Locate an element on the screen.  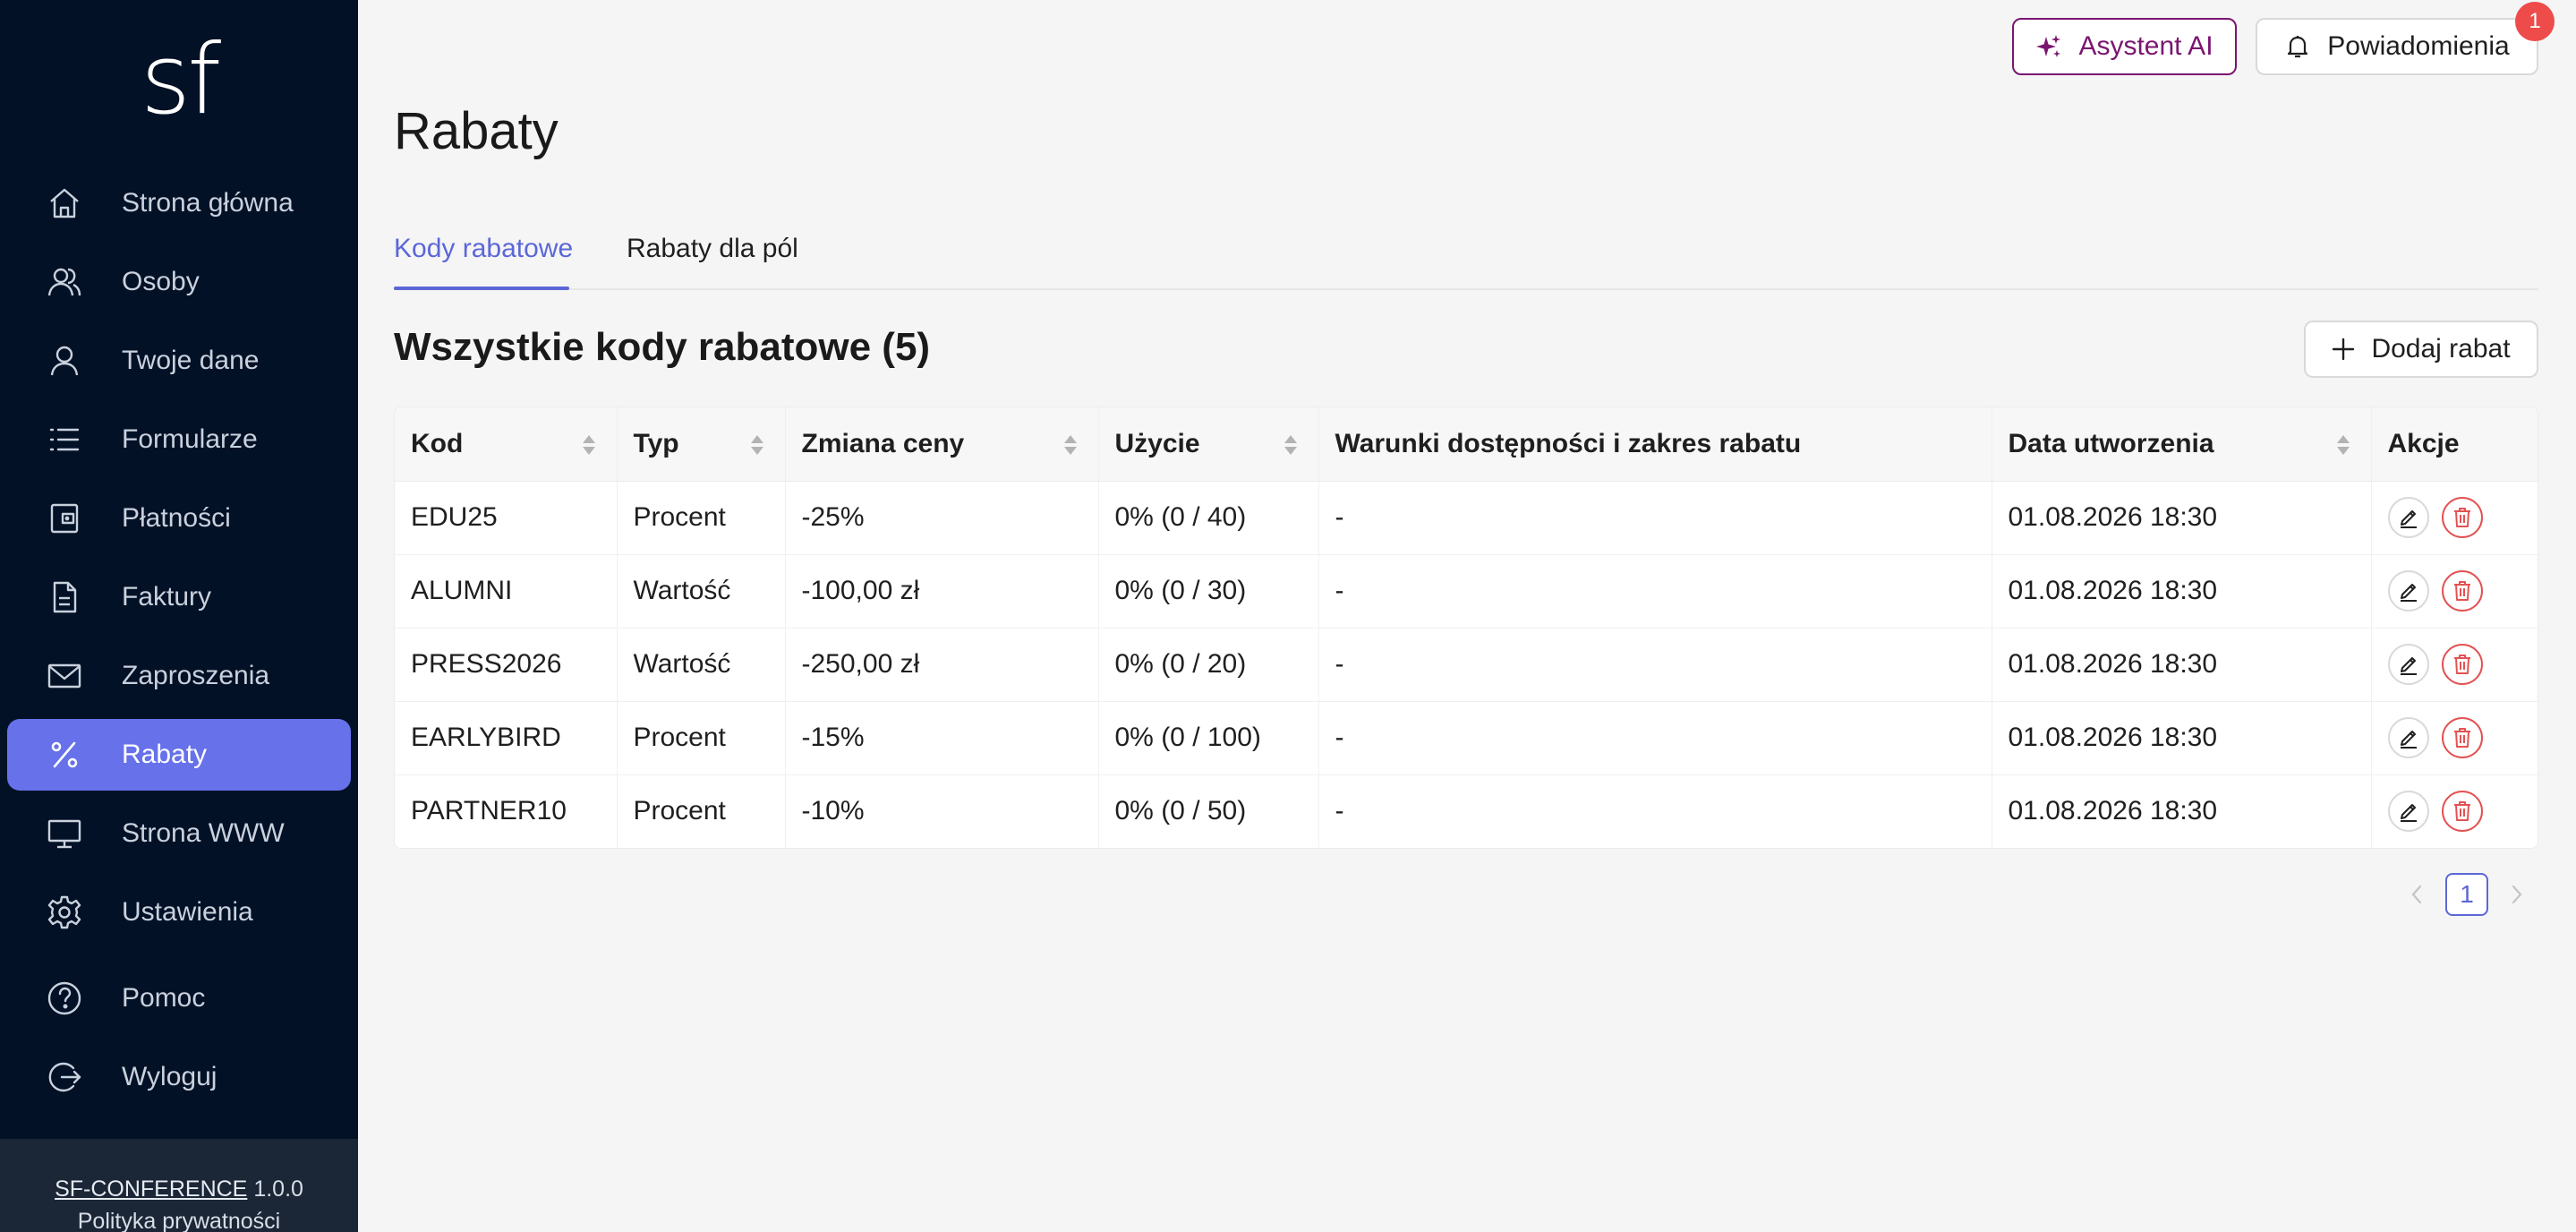
cell-usage: 0% (0 / 30) is located at coordinates (1207, 591).